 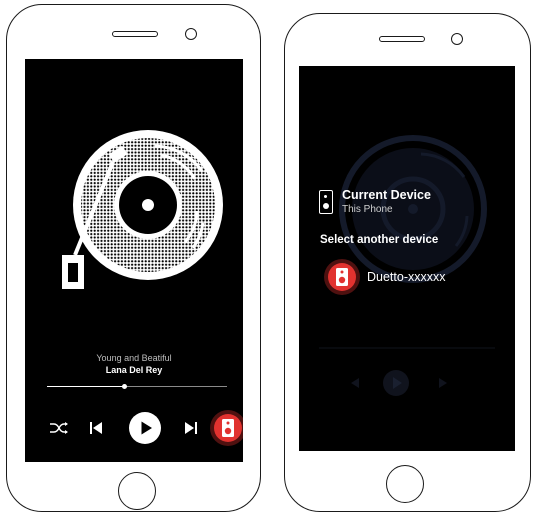 What do you see at coordinates (124, 386) in the screenshot?
I see `progress-handle` at bounding box center [124, 386].